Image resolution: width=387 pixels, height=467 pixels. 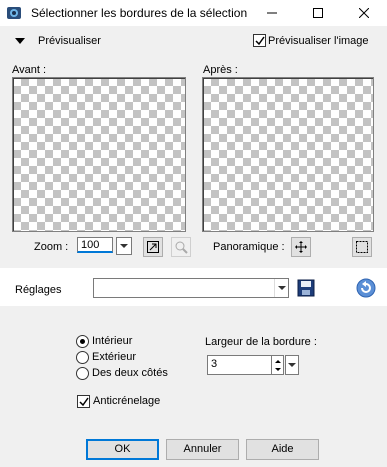 What do you see at coordinates (249, 247) in the screenshot?
I see `pan-label: Panoramique :` at bounding box center [249, 247].